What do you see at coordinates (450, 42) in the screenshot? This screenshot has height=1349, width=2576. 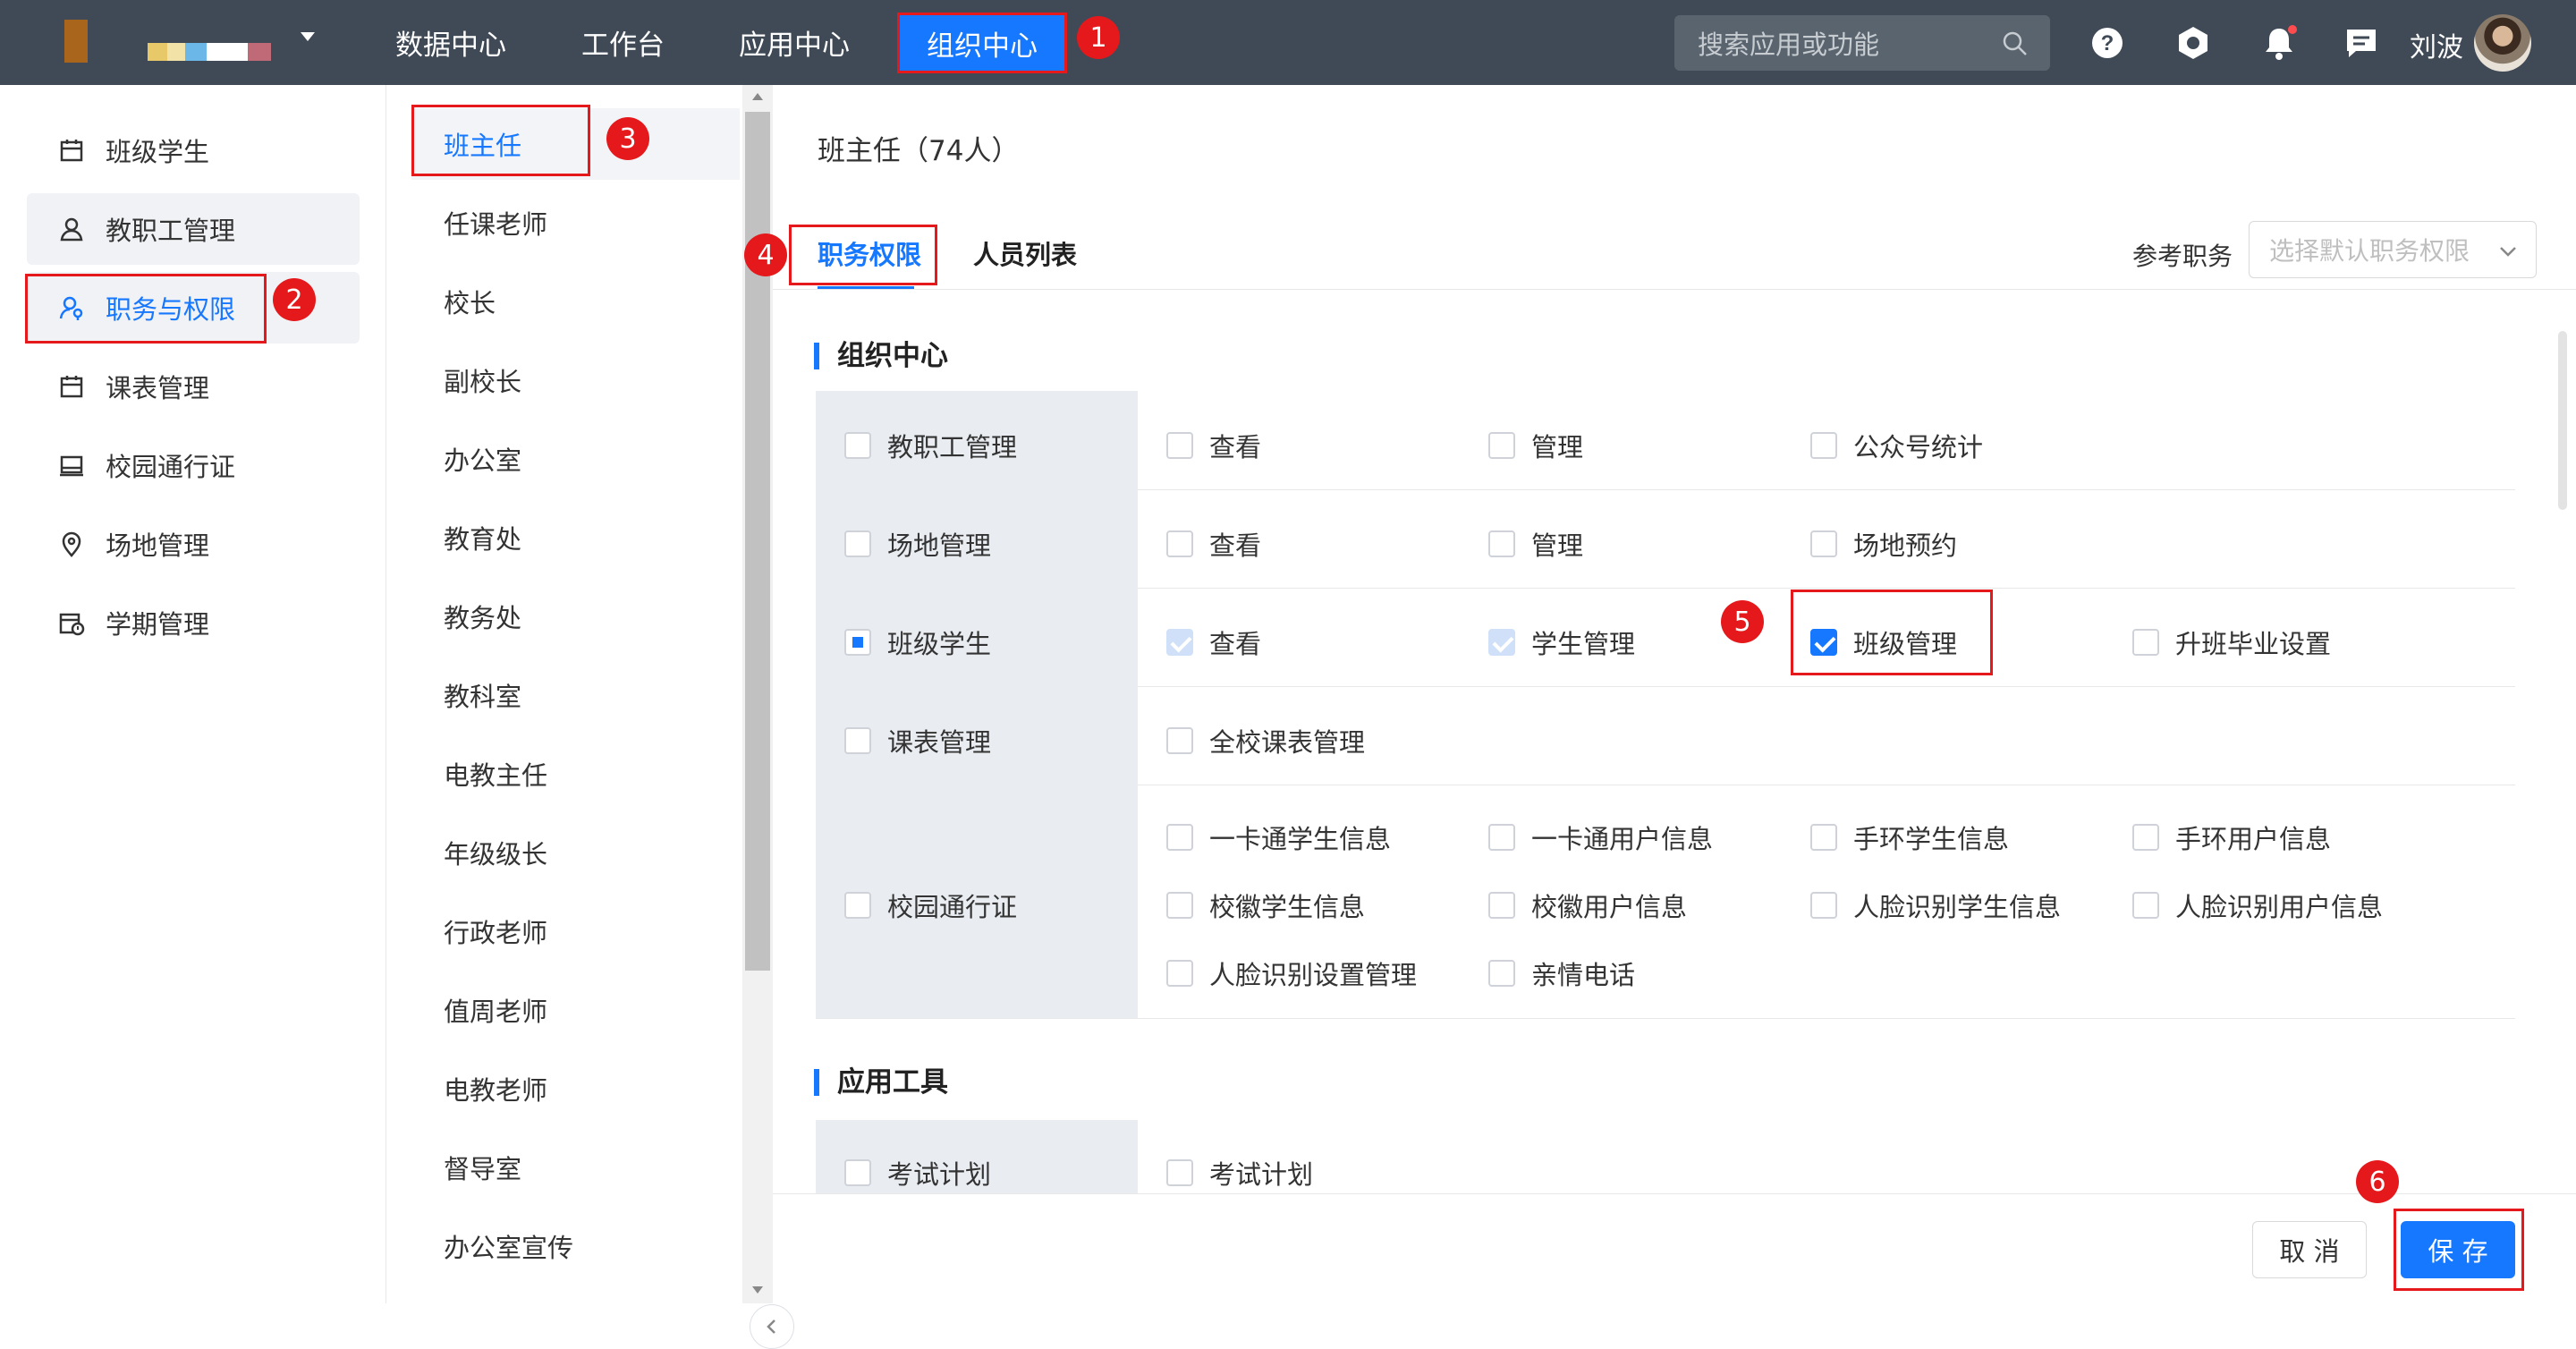 I see `nav-data-center: 数据中心` at bounding box center [450, 42].